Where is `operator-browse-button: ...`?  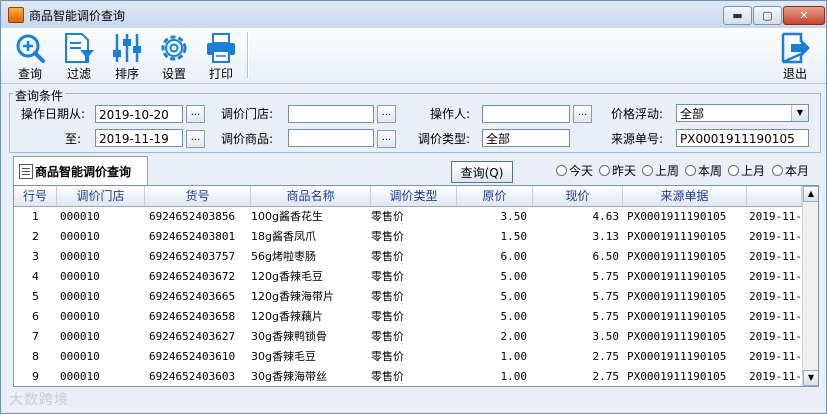
operator-browse-button: ... is located at coordinates (582, 114).